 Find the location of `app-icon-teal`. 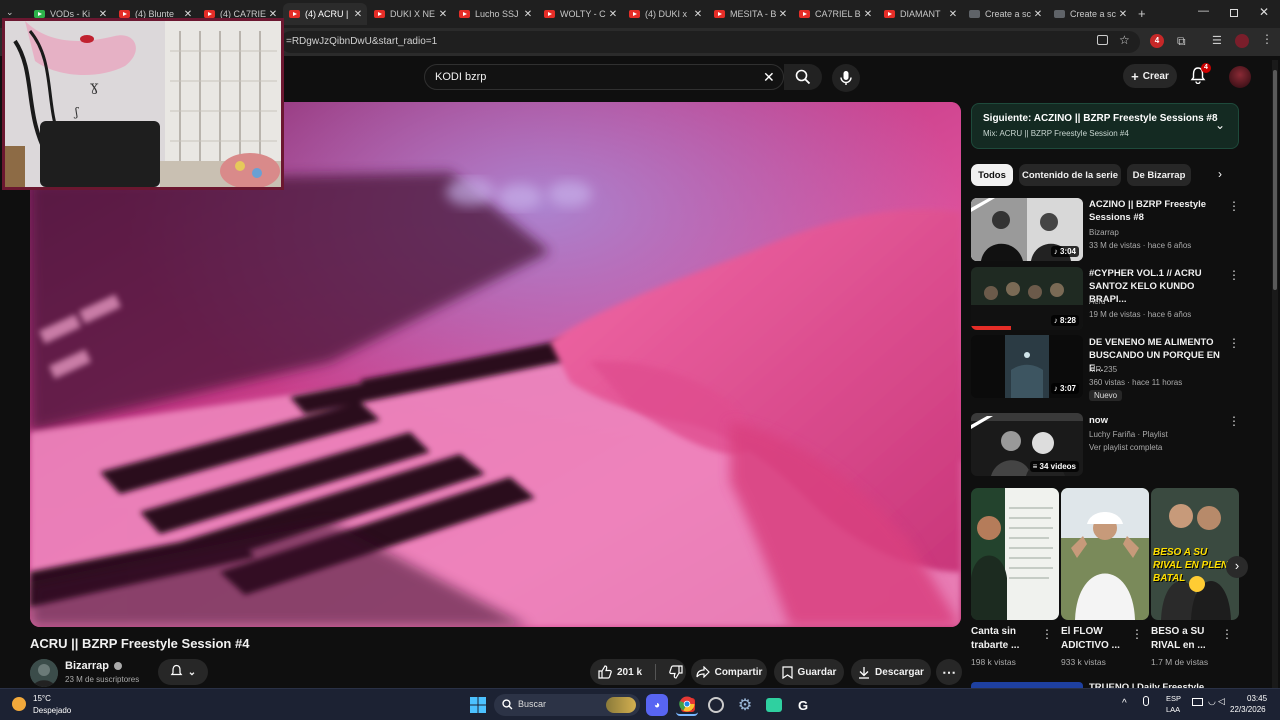

app-icon-teal is located at coordinates (774, 705).